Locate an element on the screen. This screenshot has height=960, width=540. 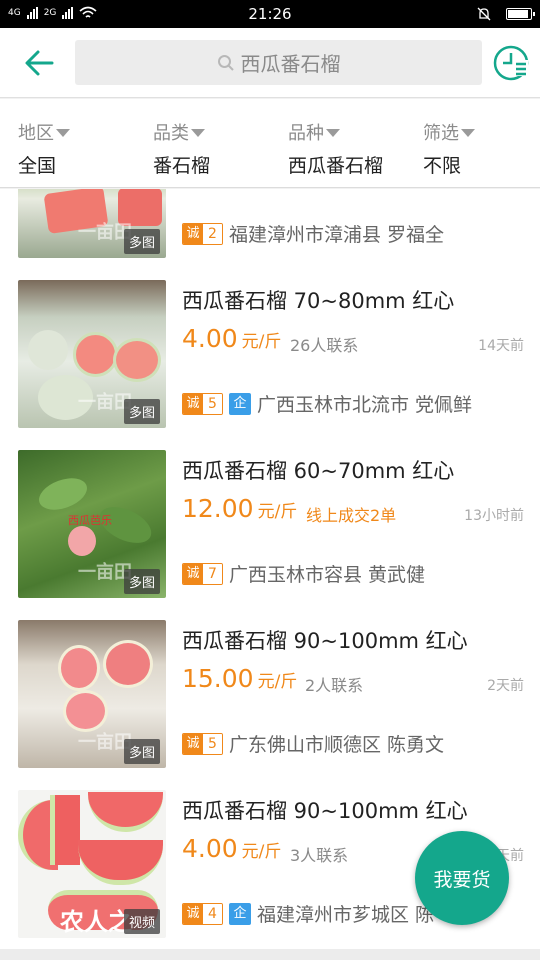
contact-count: 3人联系 is located at coordinates (319, 855).